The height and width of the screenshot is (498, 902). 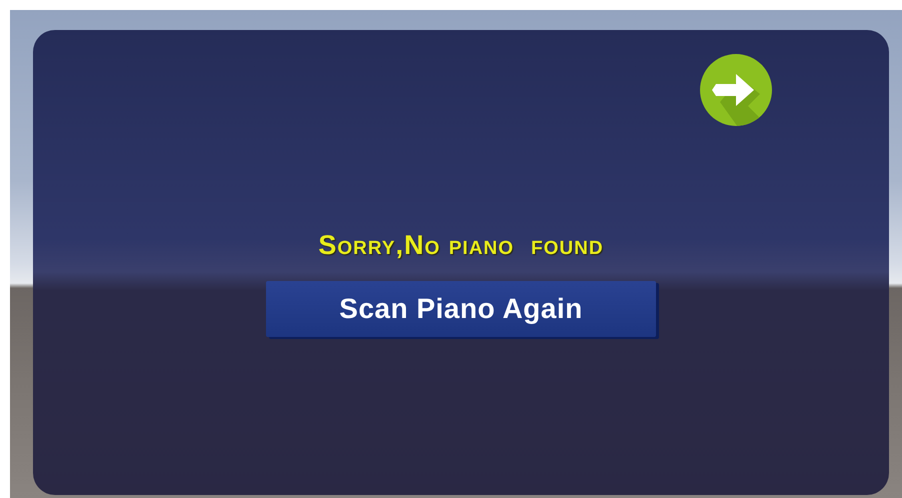 I want to click on message-text: Sorry,No piano found, so click(x=461, y=245).